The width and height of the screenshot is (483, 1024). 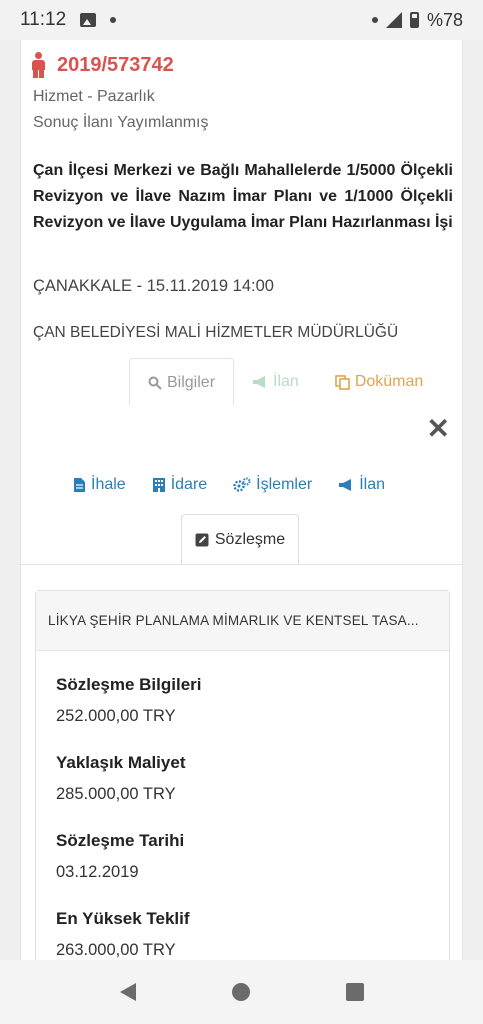 What do you see at coordinates (129, 684) in the screenshot?
I see `field-label: Sözleşme Bilgileri` at bounding box center [129, 684].